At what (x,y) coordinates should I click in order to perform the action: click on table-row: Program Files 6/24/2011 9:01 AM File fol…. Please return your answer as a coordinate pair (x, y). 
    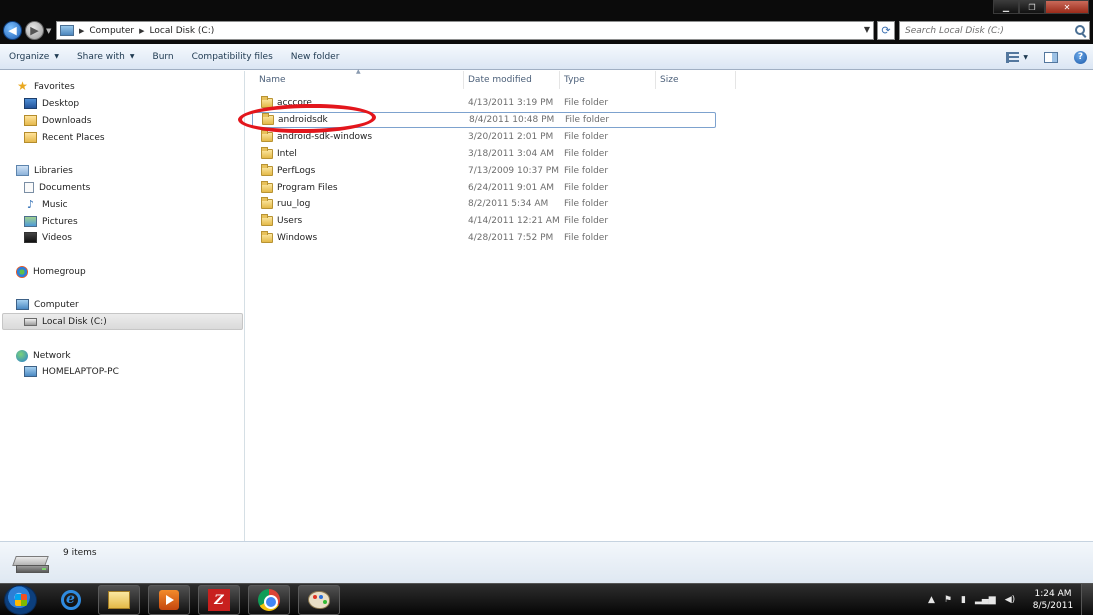
    Looking at the image, I should click on (484, 188).